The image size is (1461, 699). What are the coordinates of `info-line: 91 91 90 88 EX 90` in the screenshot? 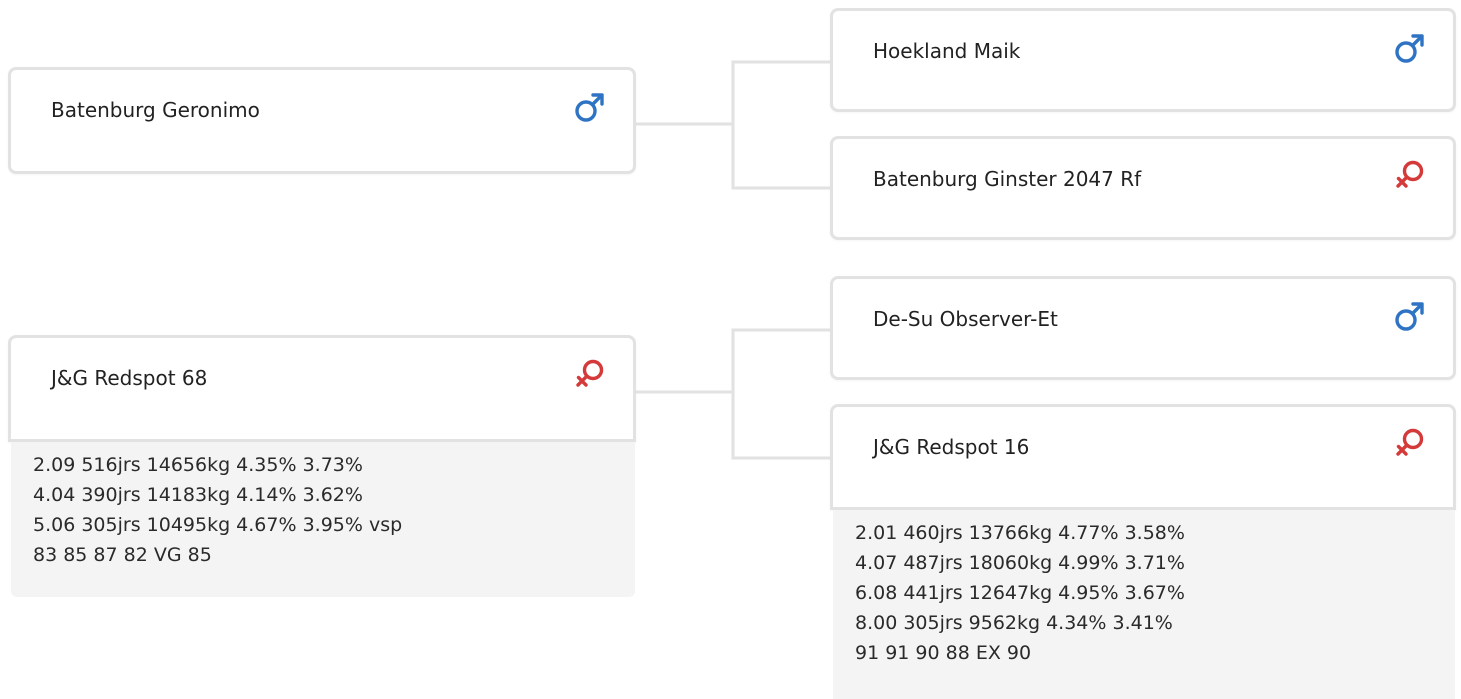 It's located at (943, 653).